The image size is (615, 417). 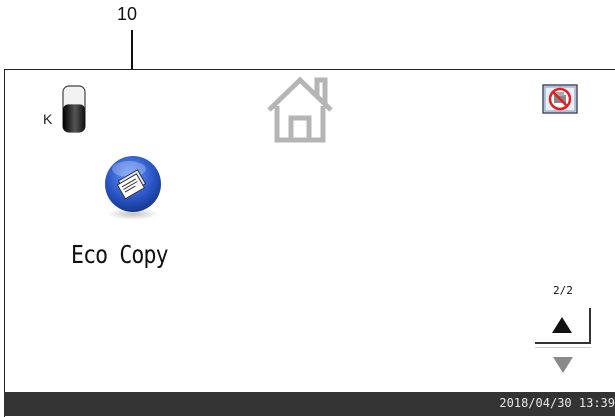 I want to click on triangle-up-icon, so click(x=562, y=325).